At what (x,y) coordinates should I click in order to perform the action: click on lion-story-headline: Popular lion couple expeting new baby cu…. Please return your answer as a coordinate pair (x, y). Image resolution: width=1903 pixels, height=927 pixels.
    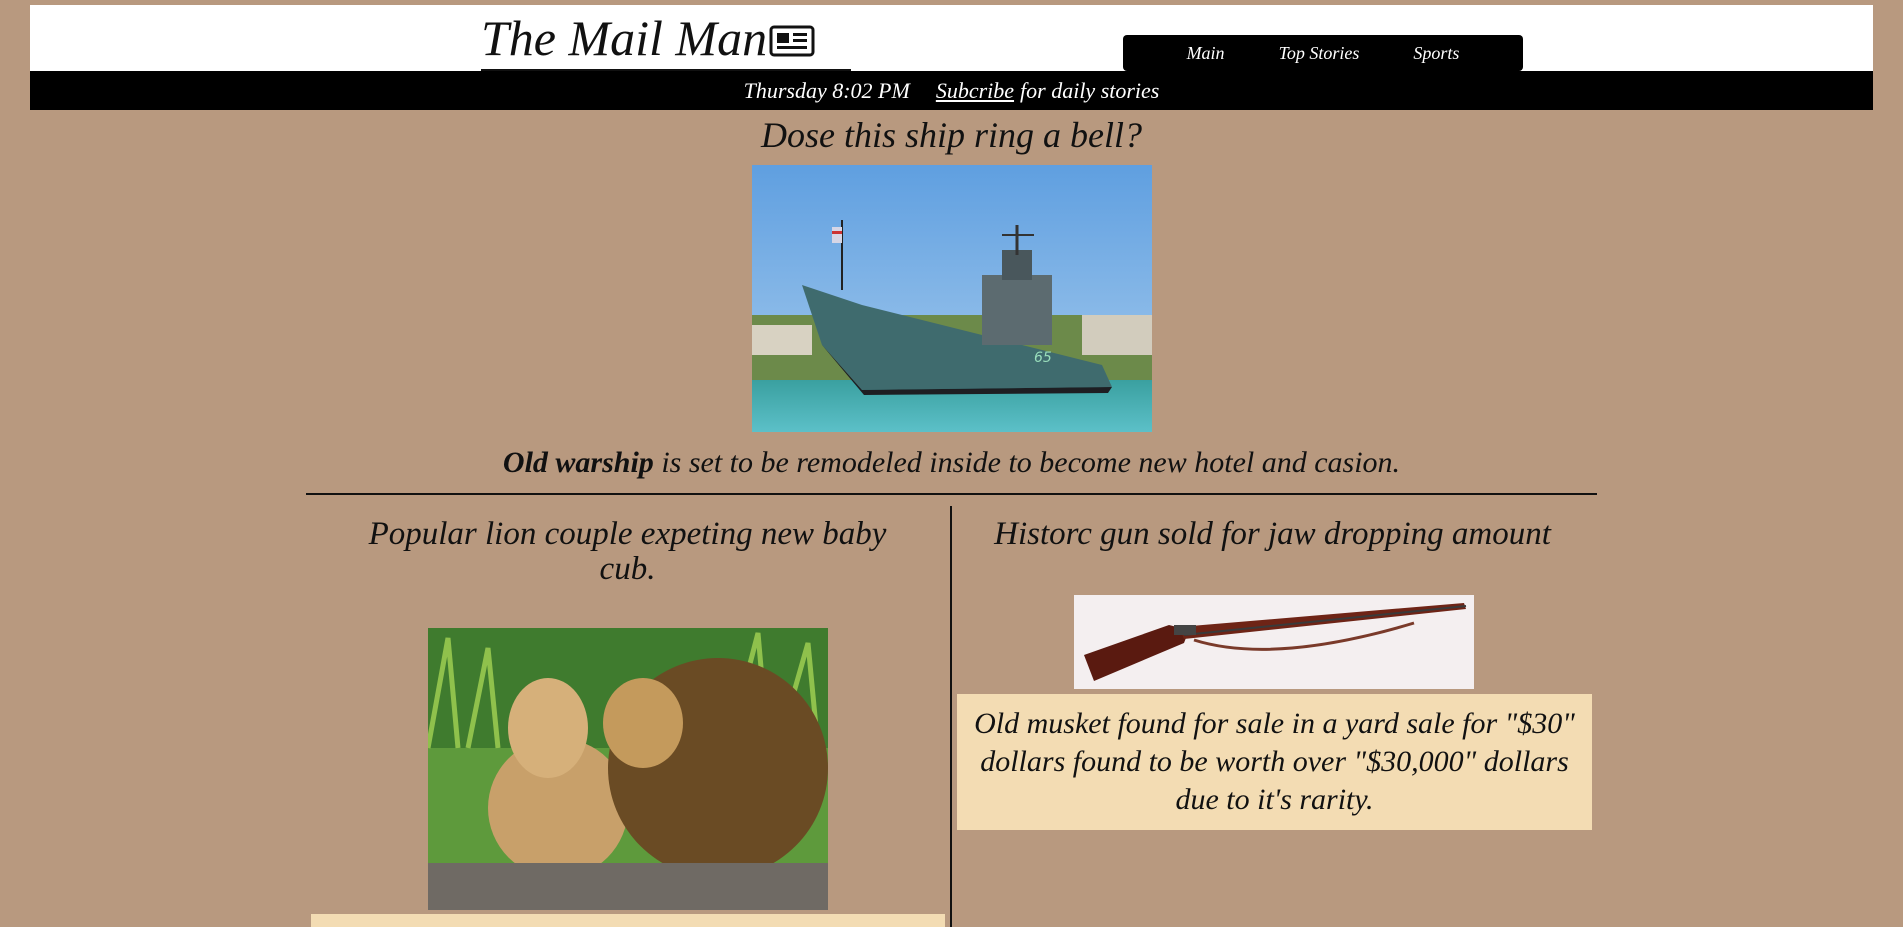
    Looking at the image, I should click on (627, 552).